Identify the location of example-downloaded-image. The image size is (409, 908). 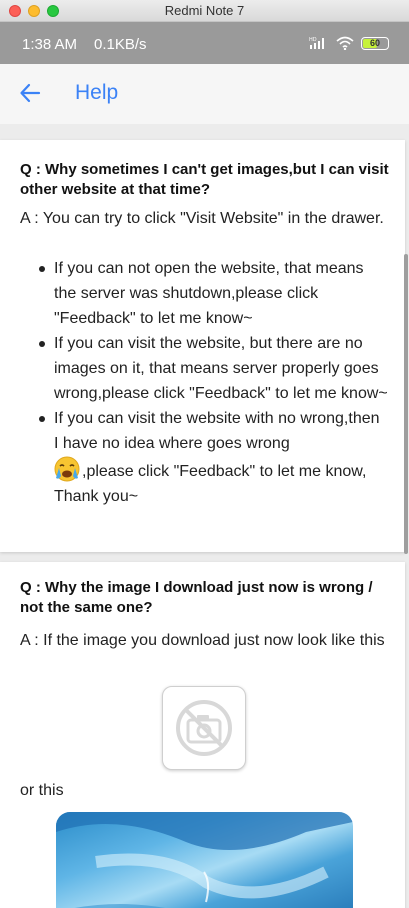
(204, 860).